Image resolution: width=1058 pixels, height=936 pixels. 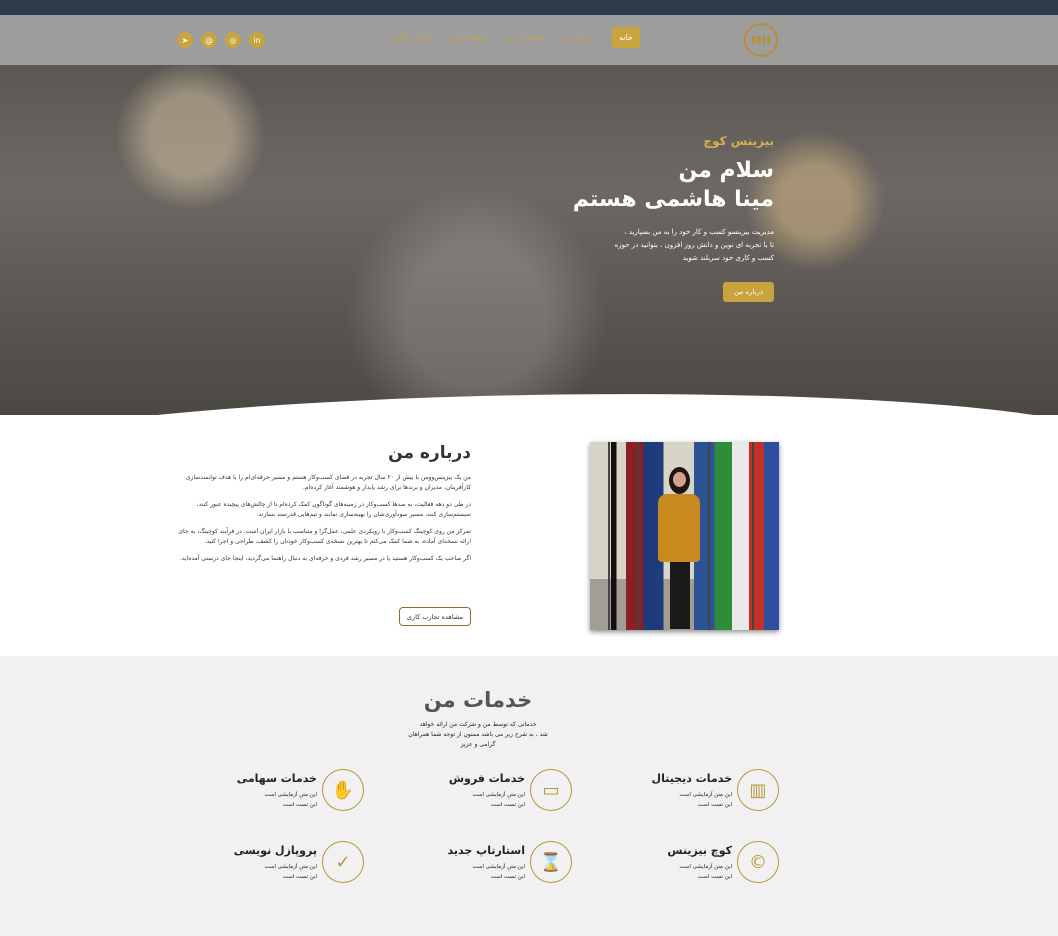 I want to click on copyright-icon: ©, so click(x=758, y=862).